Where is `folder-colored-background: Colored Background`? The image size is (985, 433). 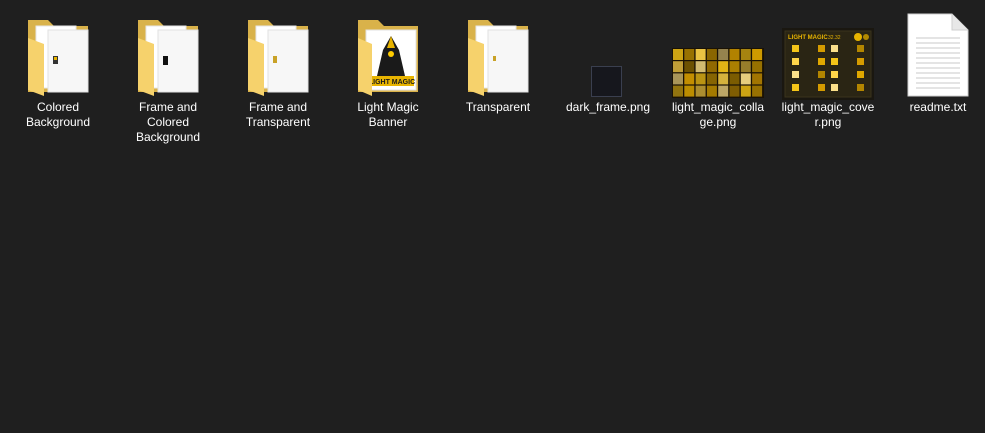
folder-colored-background: Colored Background is located at coordinates (58, 82).